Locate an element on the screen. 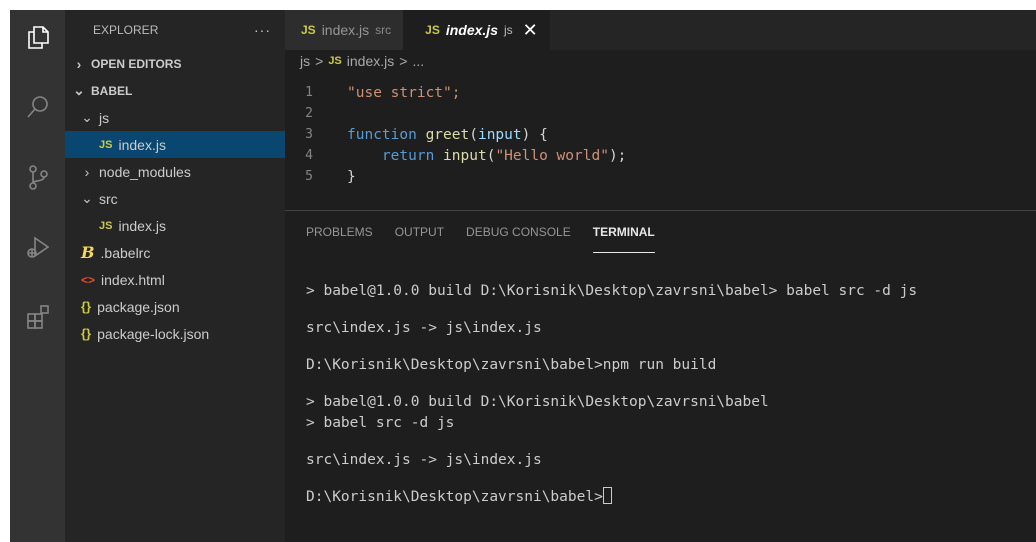 This screenshot has height=542, width=1036. tab-js-index-js: JS index.js js ✕ is located at coordinates (476, 30).